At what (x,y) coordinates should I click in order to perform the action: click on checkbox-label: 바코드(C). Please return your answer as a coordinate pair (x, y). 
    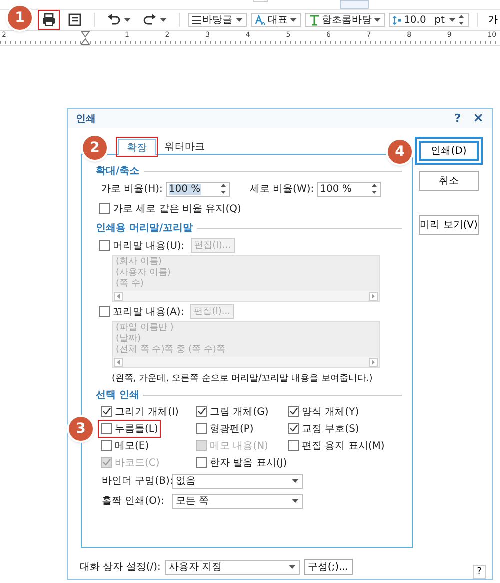
    Looking at the image, I should click on (137, 463).